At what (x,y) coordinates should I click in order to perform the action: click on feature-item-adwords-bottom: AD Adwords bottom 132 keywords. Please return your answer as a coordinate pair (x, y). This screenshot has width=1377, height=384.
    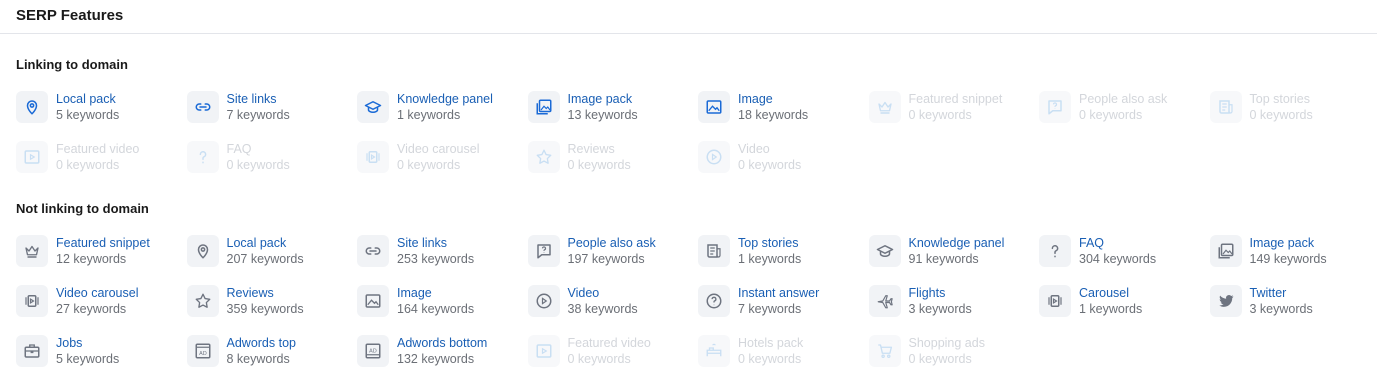
    Looking at the image, I should click on (439, 351).